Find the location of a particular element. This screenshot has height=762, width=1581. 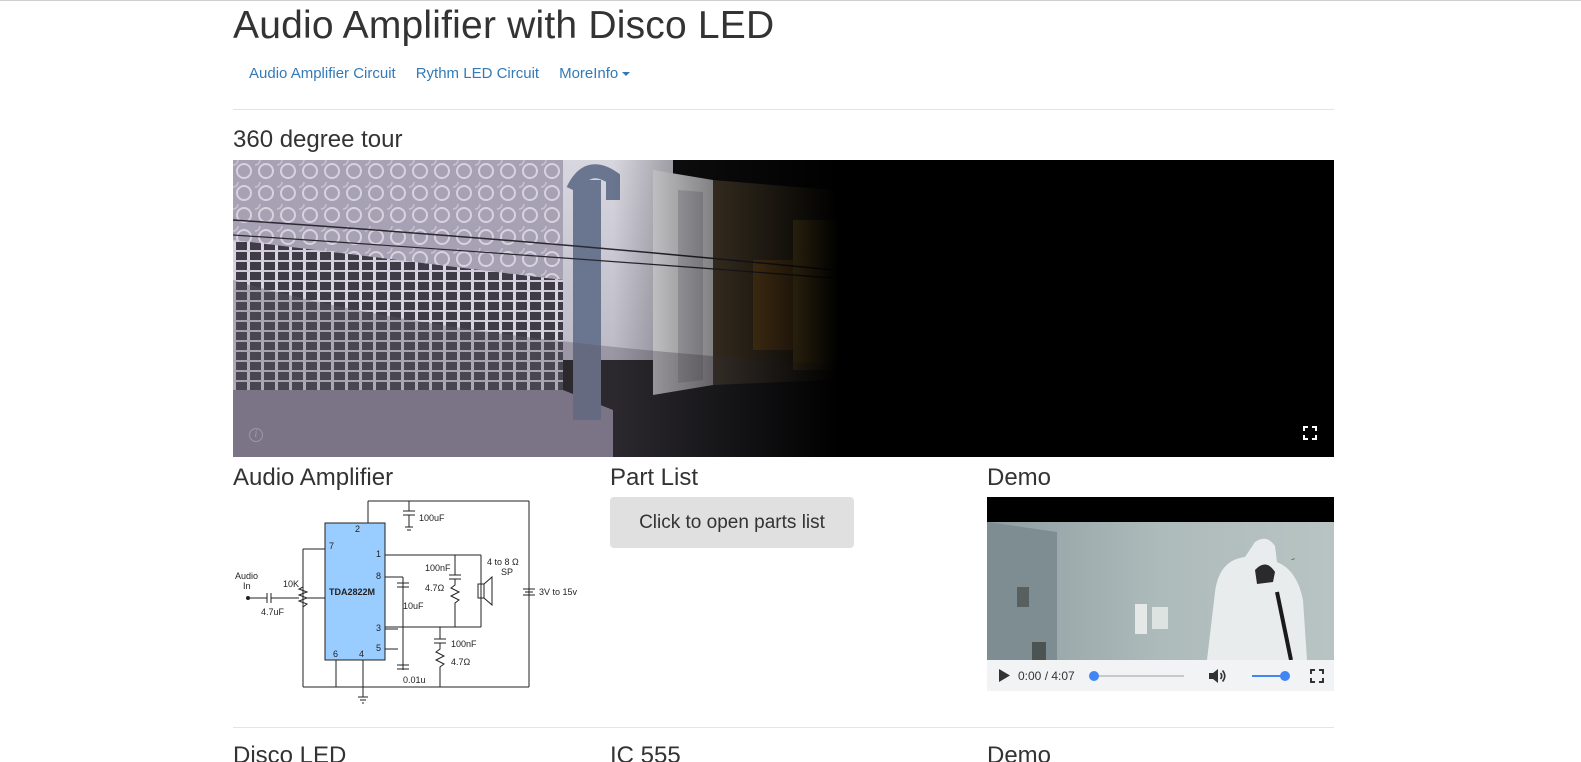

schematic-label: 0.01u is located at coordinates (414, 680).